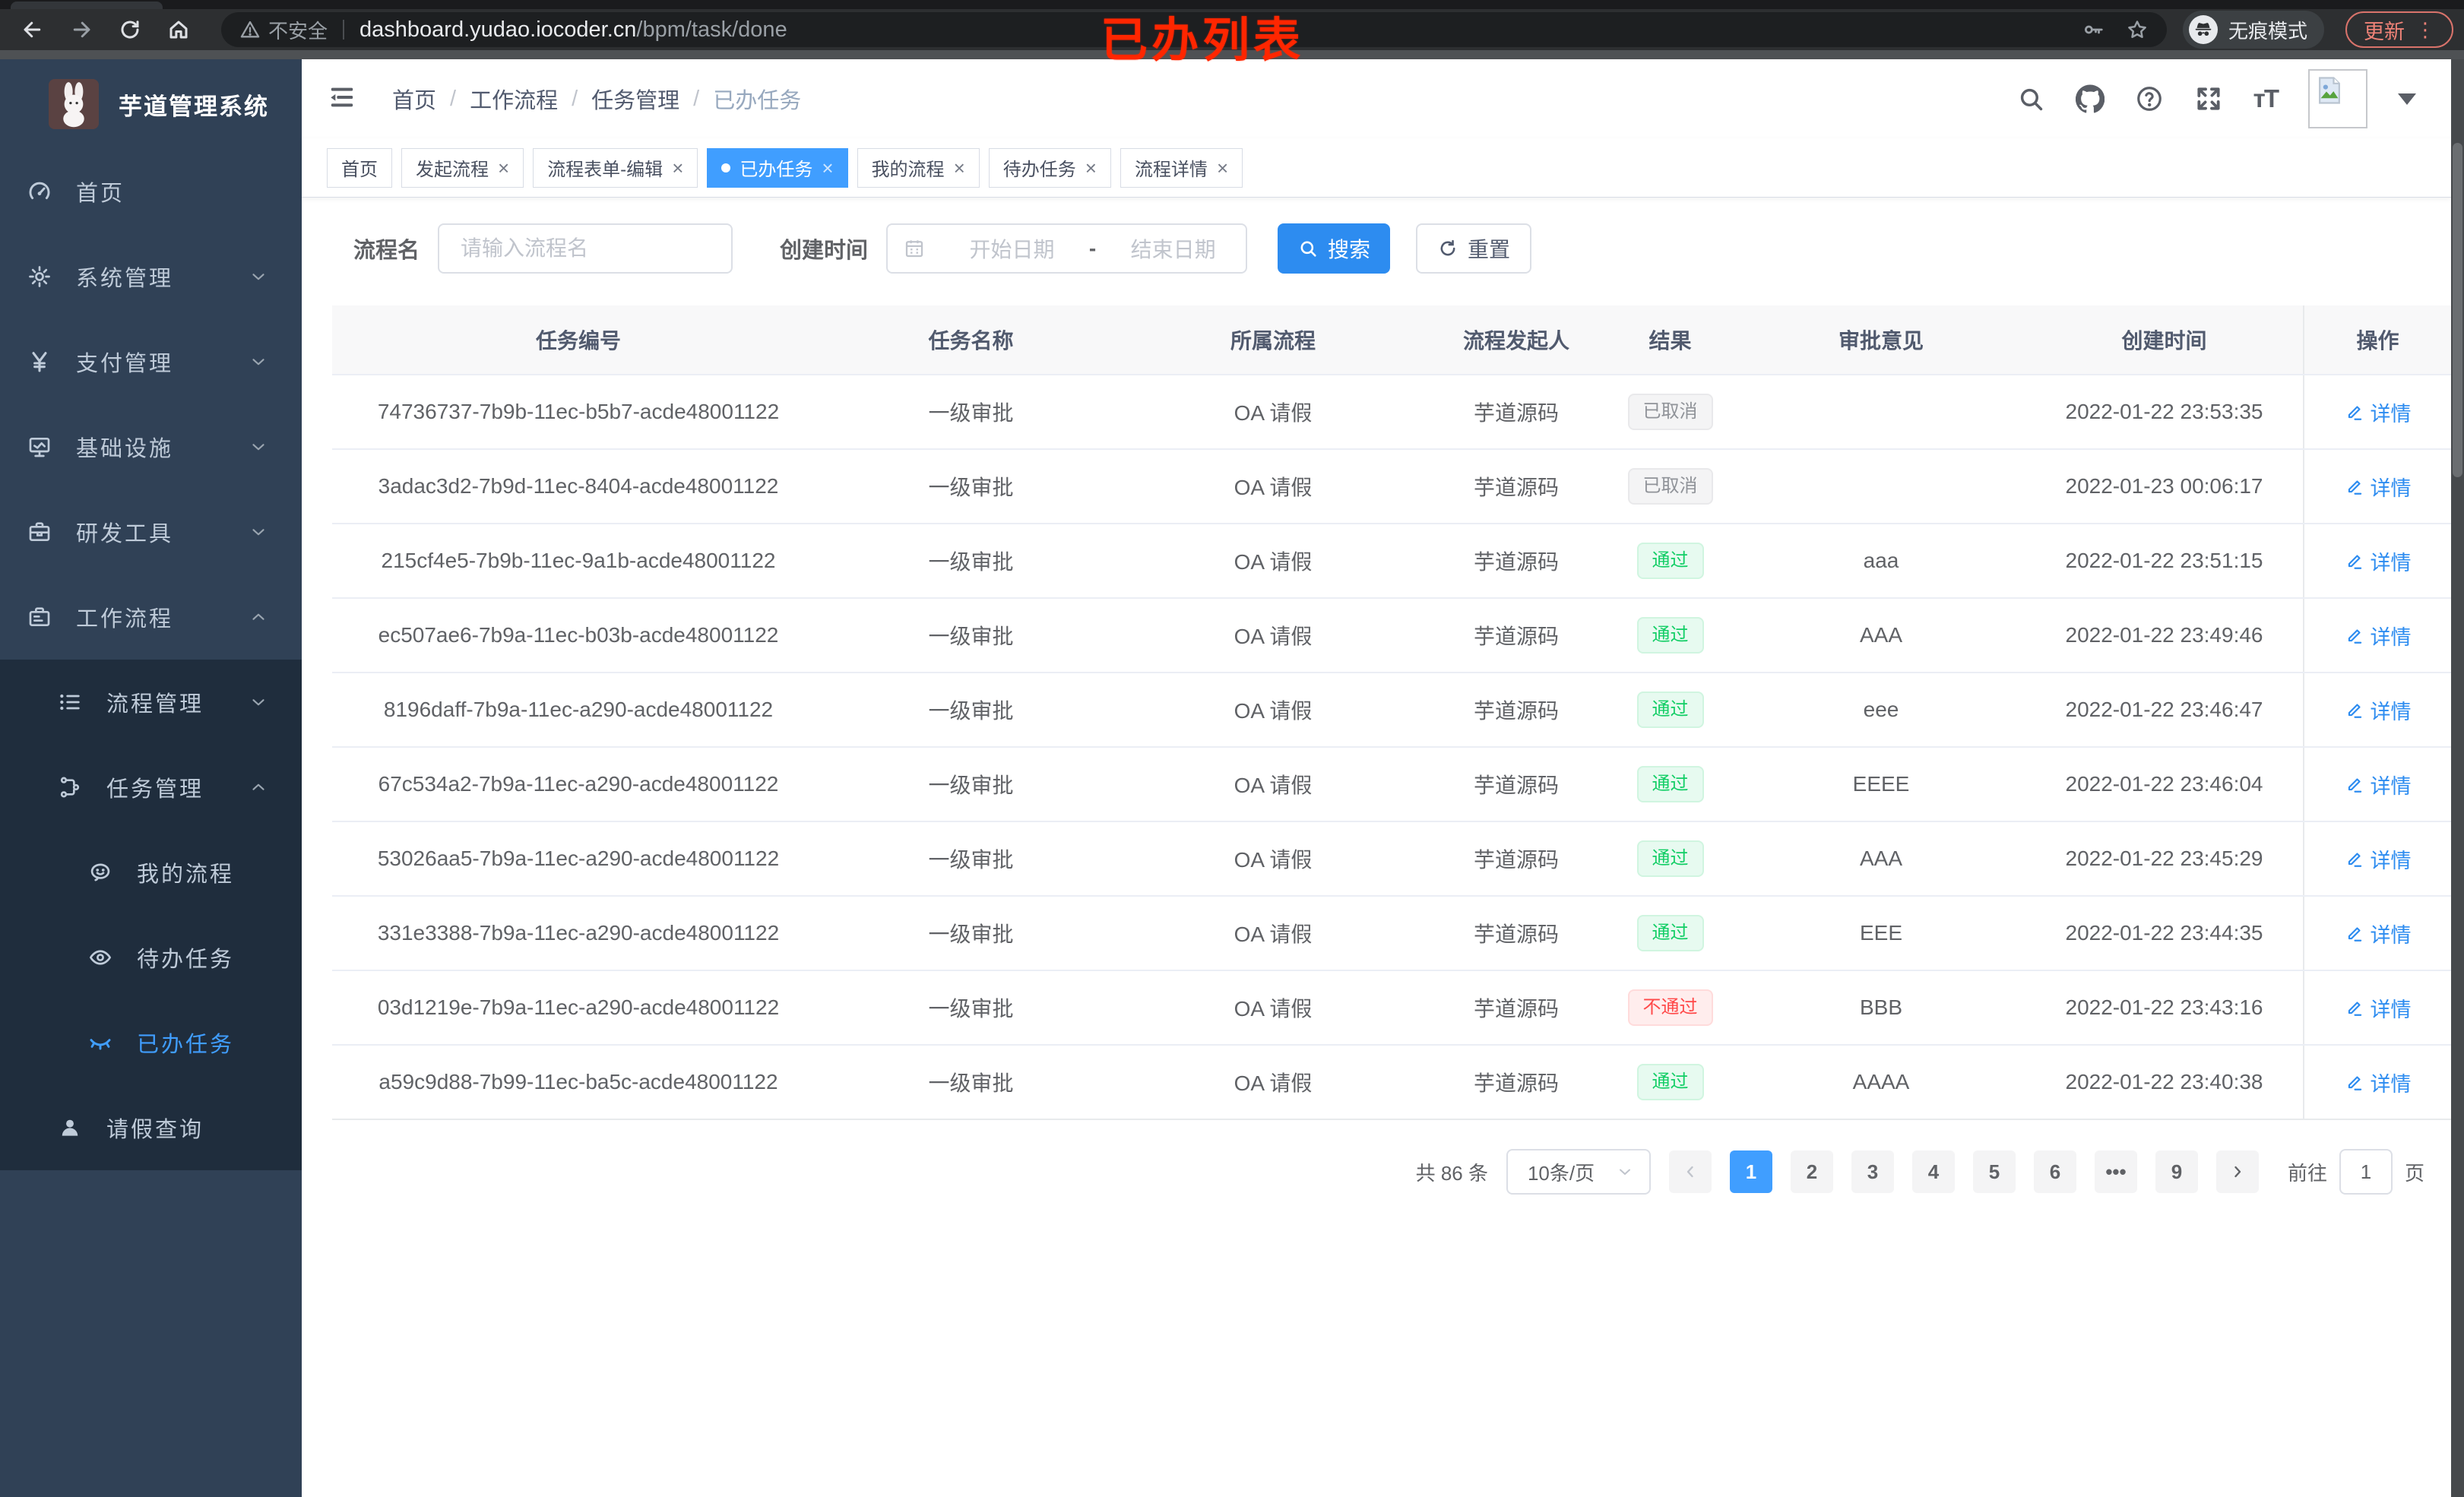  Describe the element at coordinates (1881, 933) in the screenshot. I see `cell-comment: EEE` at that location.